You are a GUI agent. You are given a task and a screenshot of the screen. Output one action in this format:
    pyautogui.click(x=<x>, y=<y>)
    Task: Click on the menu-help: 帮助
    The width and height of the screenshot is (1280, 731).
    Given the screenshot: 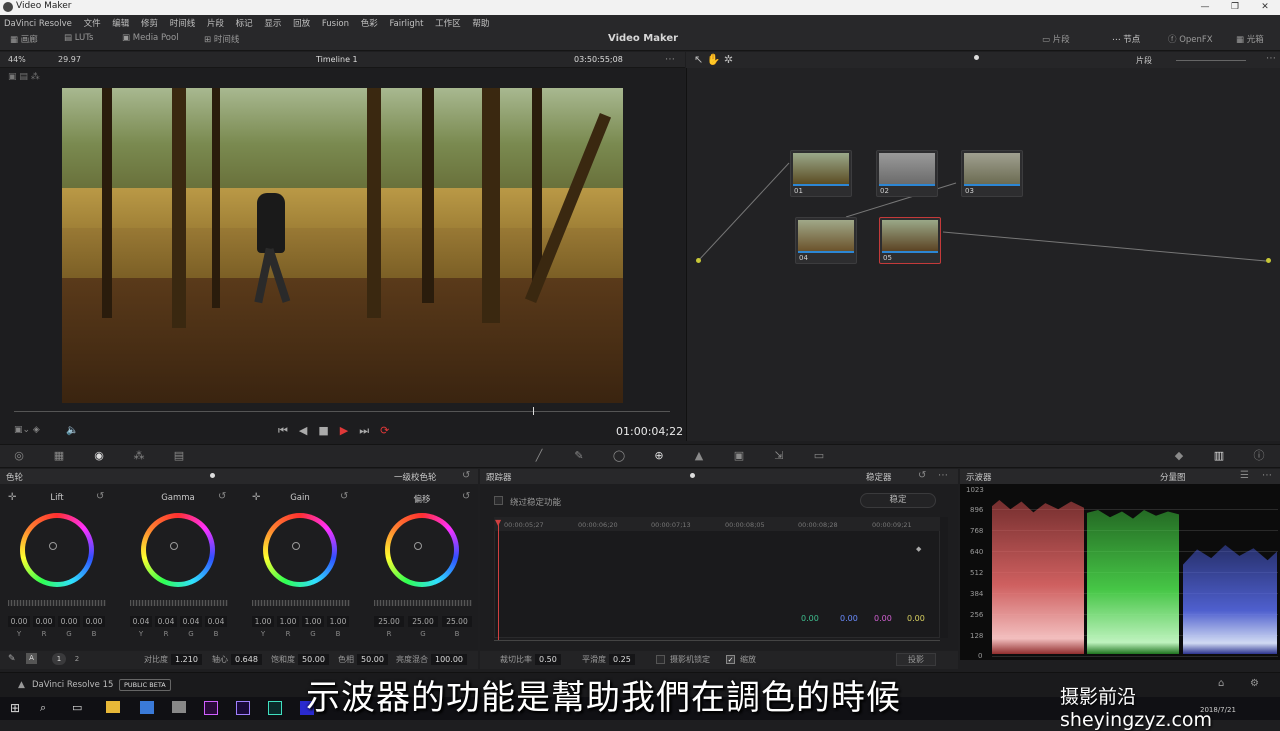 What is the action you would take?
    pyautogui.click(x=480, y=24)
    